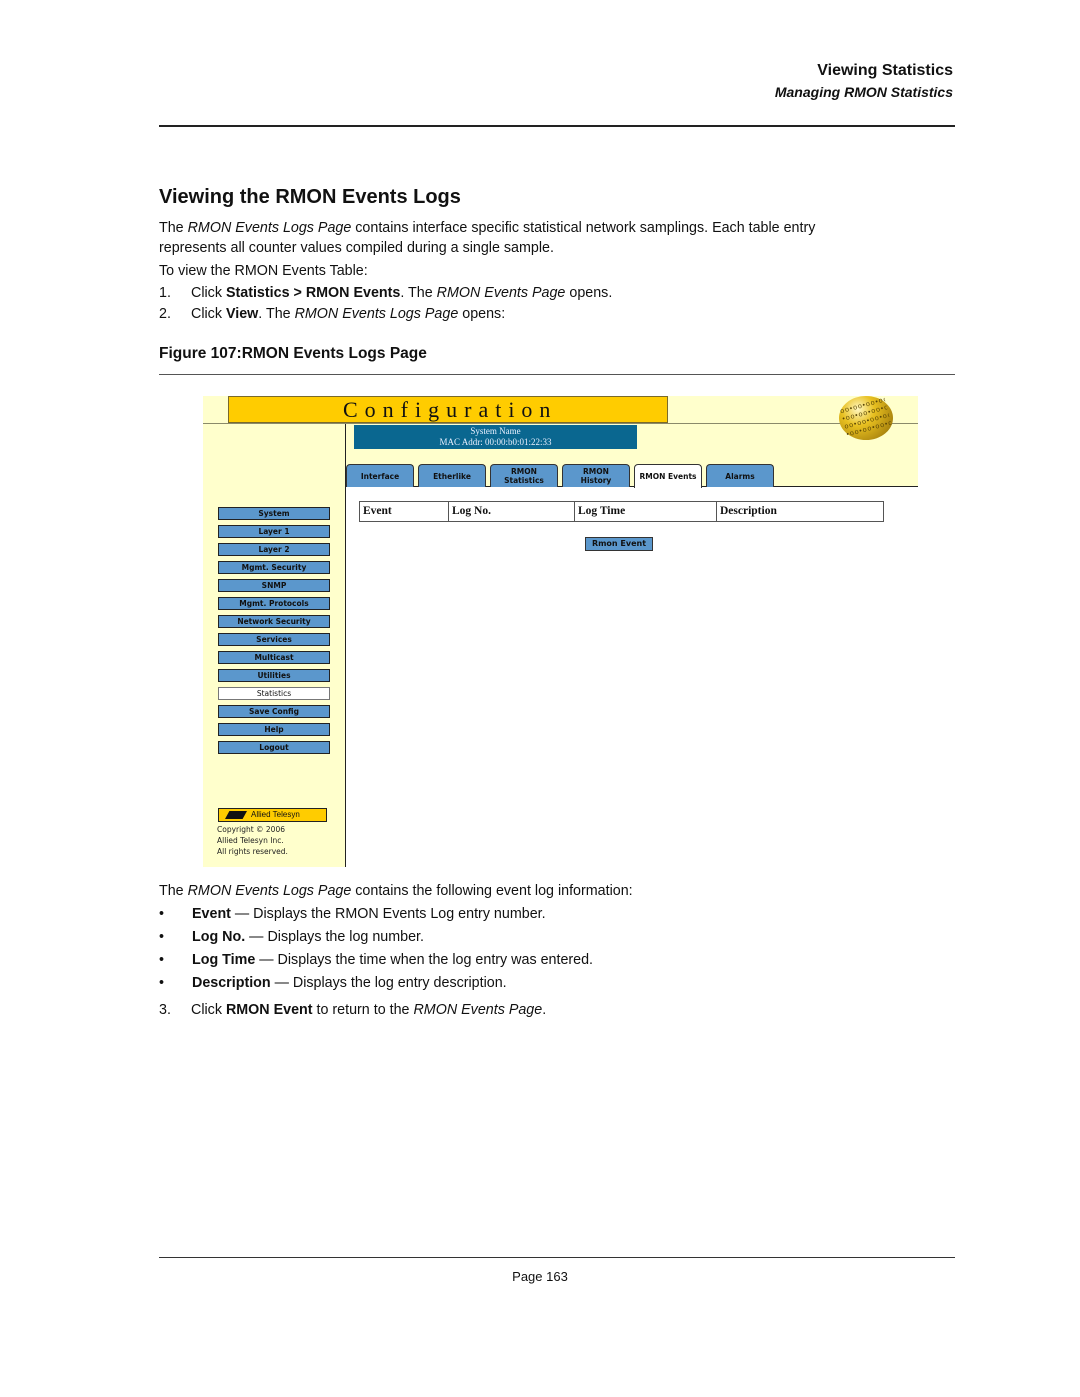 This screenshot has height=1397, width=1080. Describe the element at coordinates (560, 423) in the screenshot. I see `banner-divider` at that location.